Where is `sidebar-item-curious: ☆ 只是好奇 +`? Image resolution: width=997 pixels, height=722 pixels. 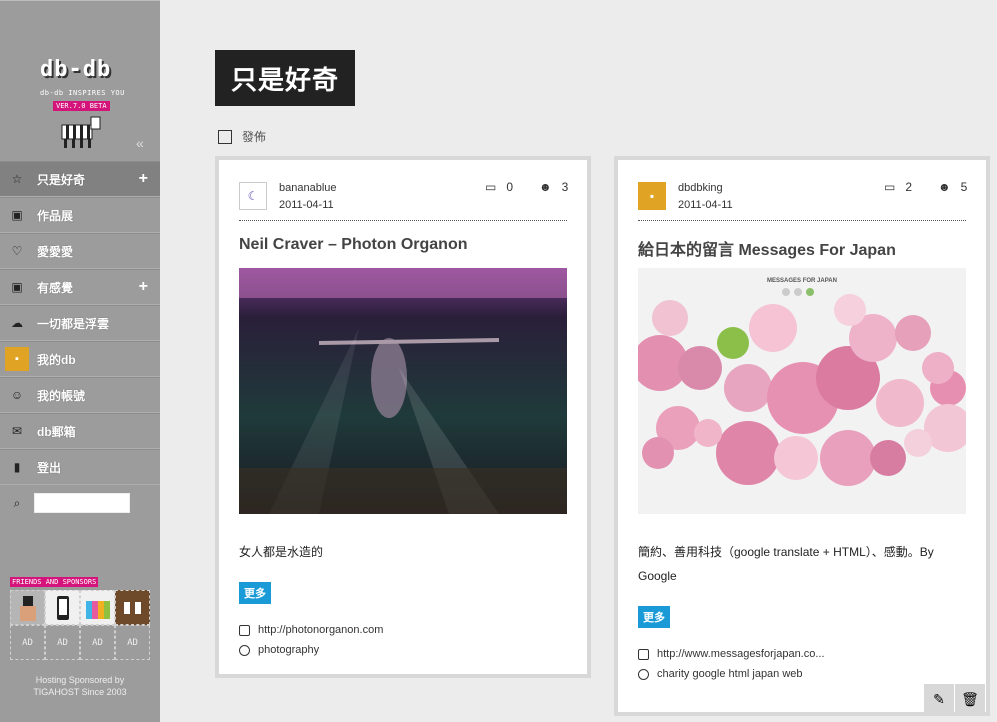 sidebar-item-curious: ☆ 只是好奇 + is located at coordinates (80, 179).